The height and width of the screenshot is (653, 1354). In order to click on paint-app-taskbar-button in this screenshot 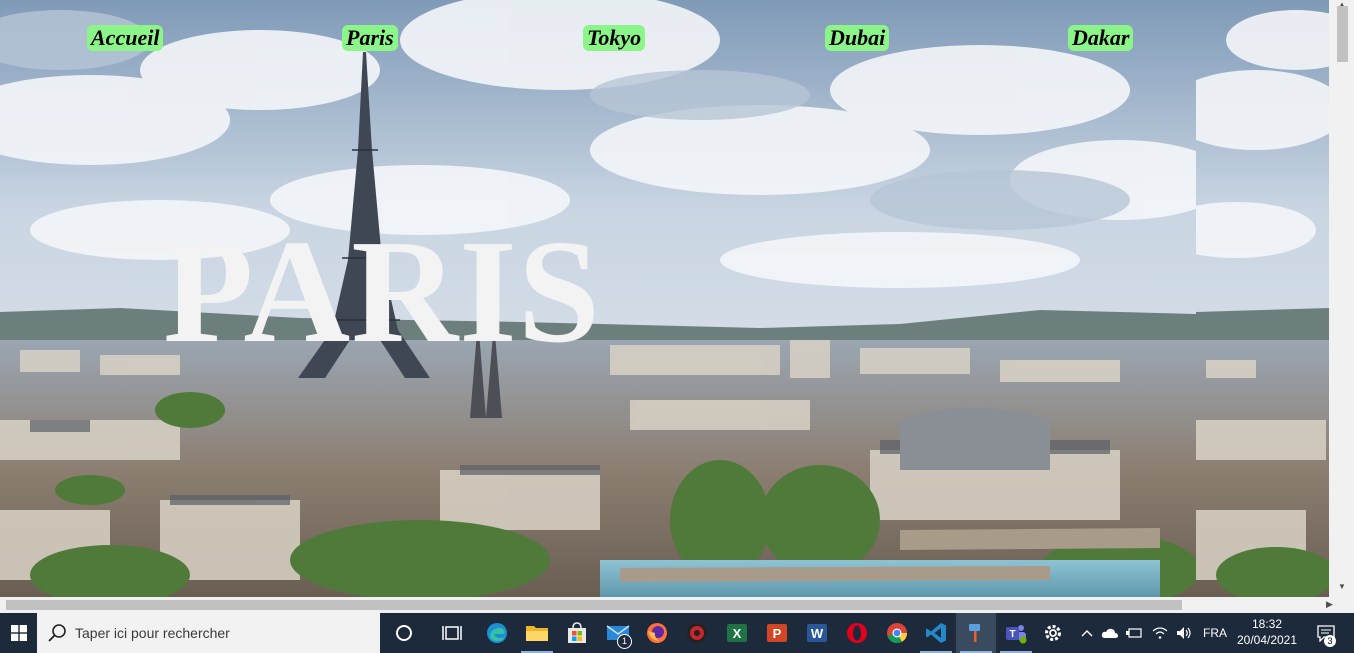, I will do `click(976, 633)`.